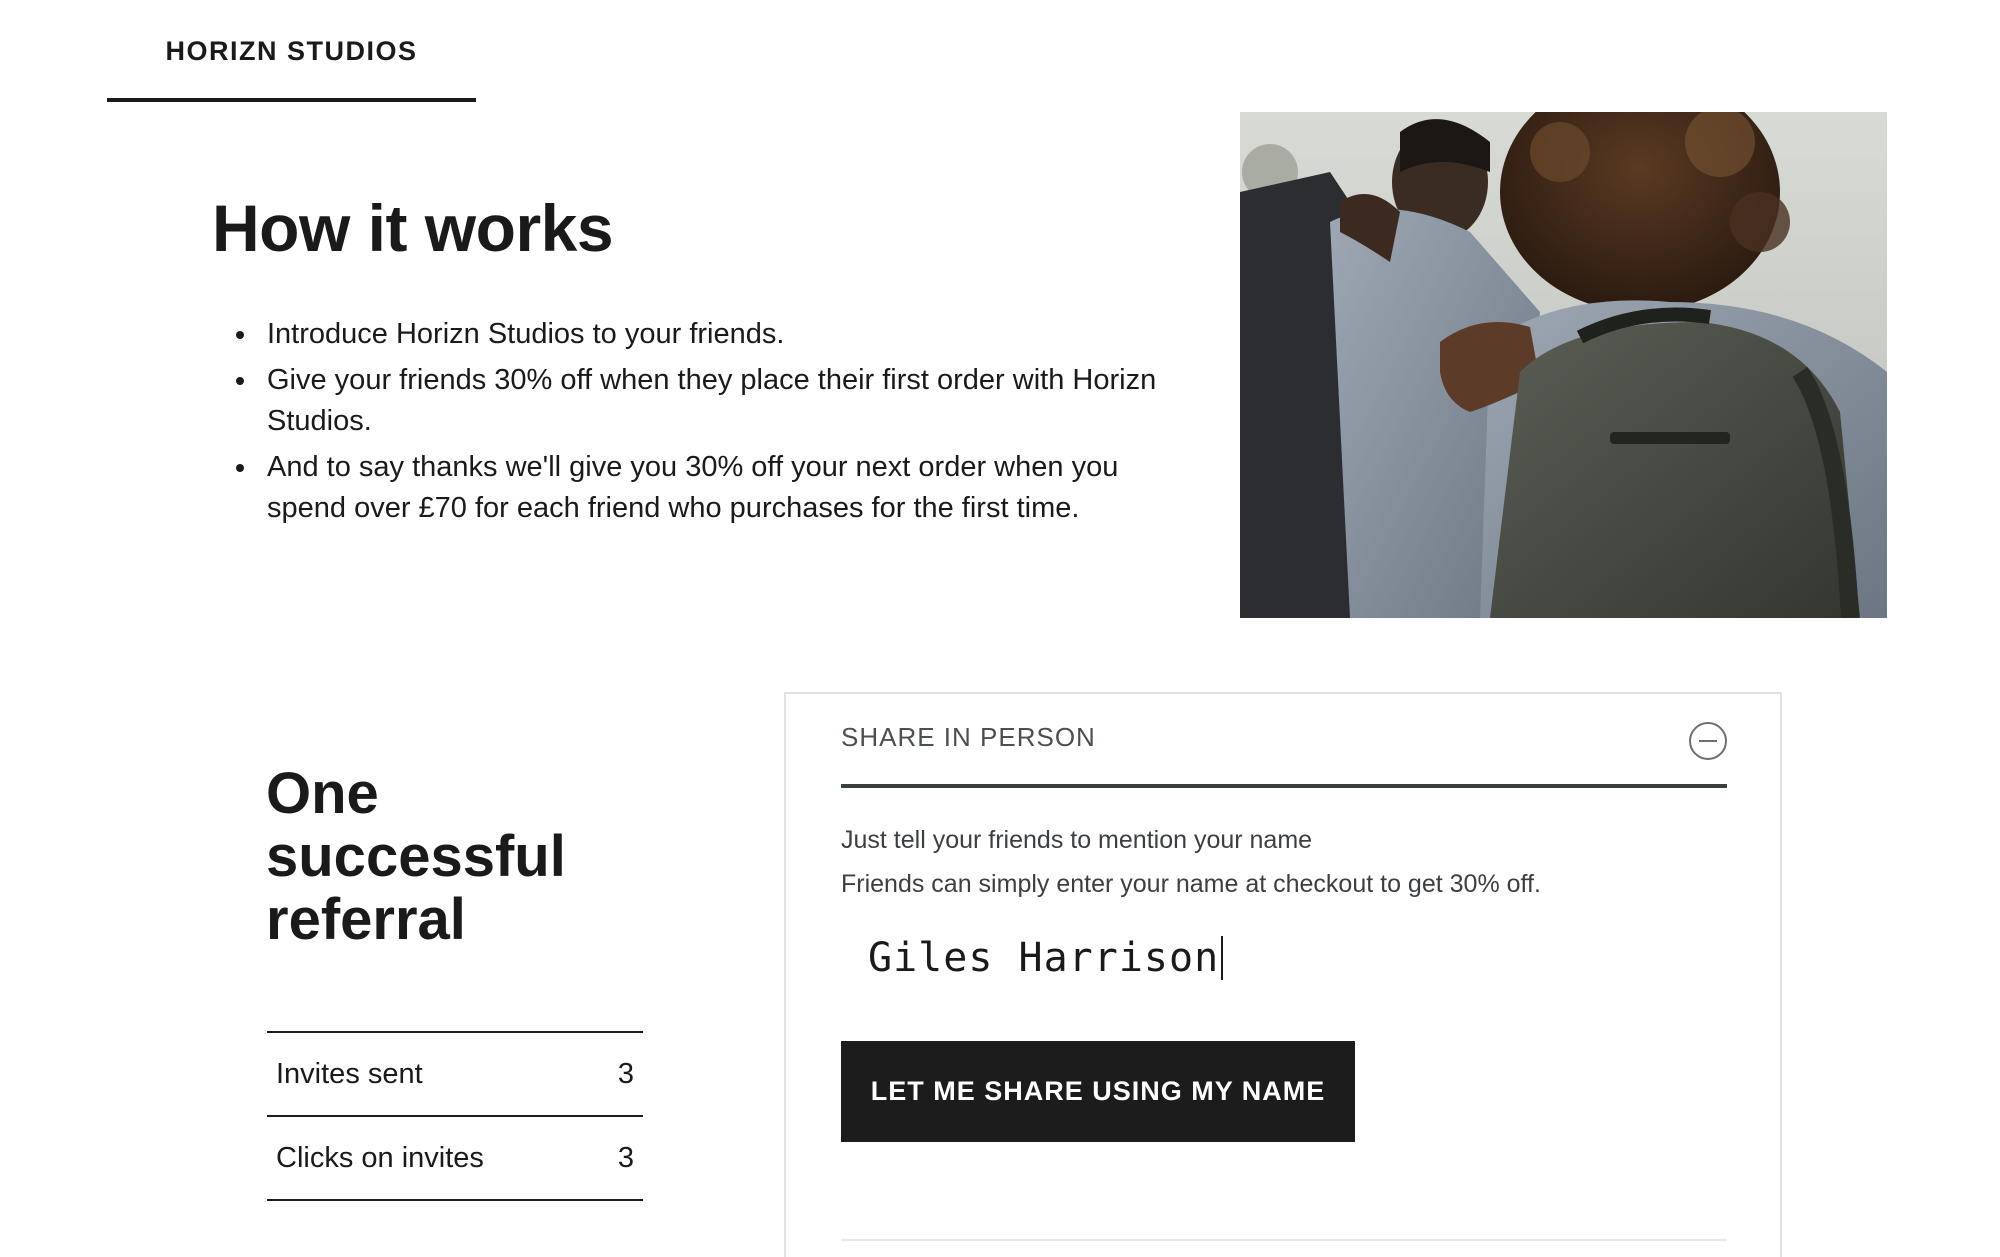  What do you see at coordinates (413, 228) in the screenshot?
I see `how-it-works-title: How it works` at bounding box center [413, 228].